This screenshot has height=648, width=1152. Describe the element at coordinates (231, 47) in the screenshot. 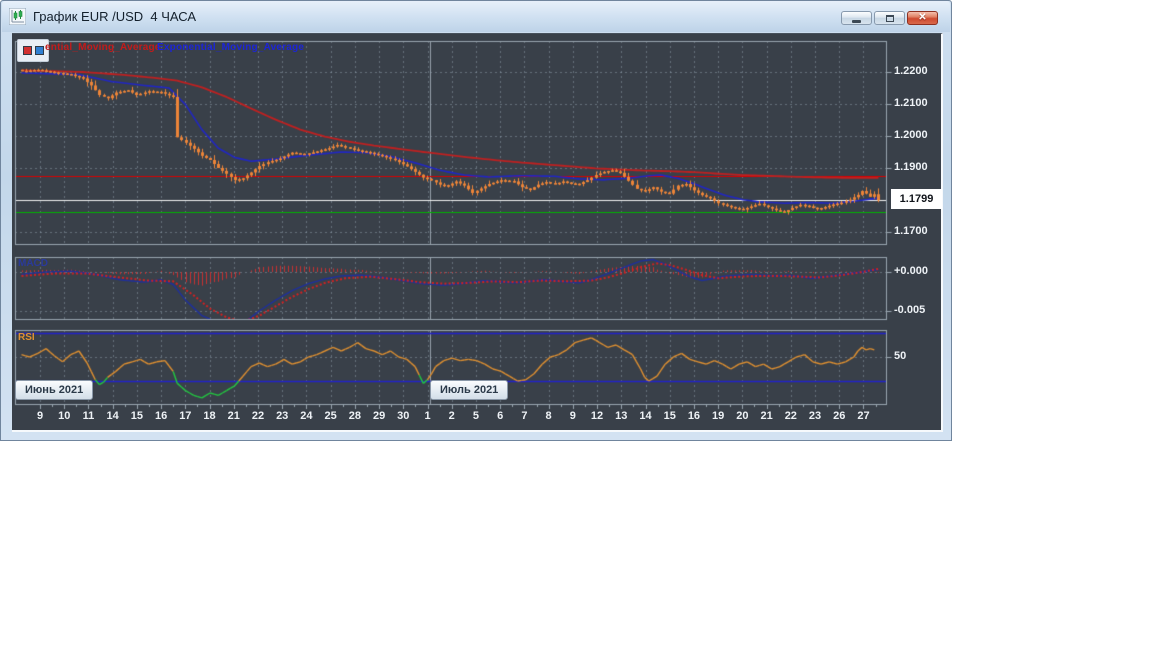

I see `legend-blue-series-label: Exponential_Moving_Average` at that location.